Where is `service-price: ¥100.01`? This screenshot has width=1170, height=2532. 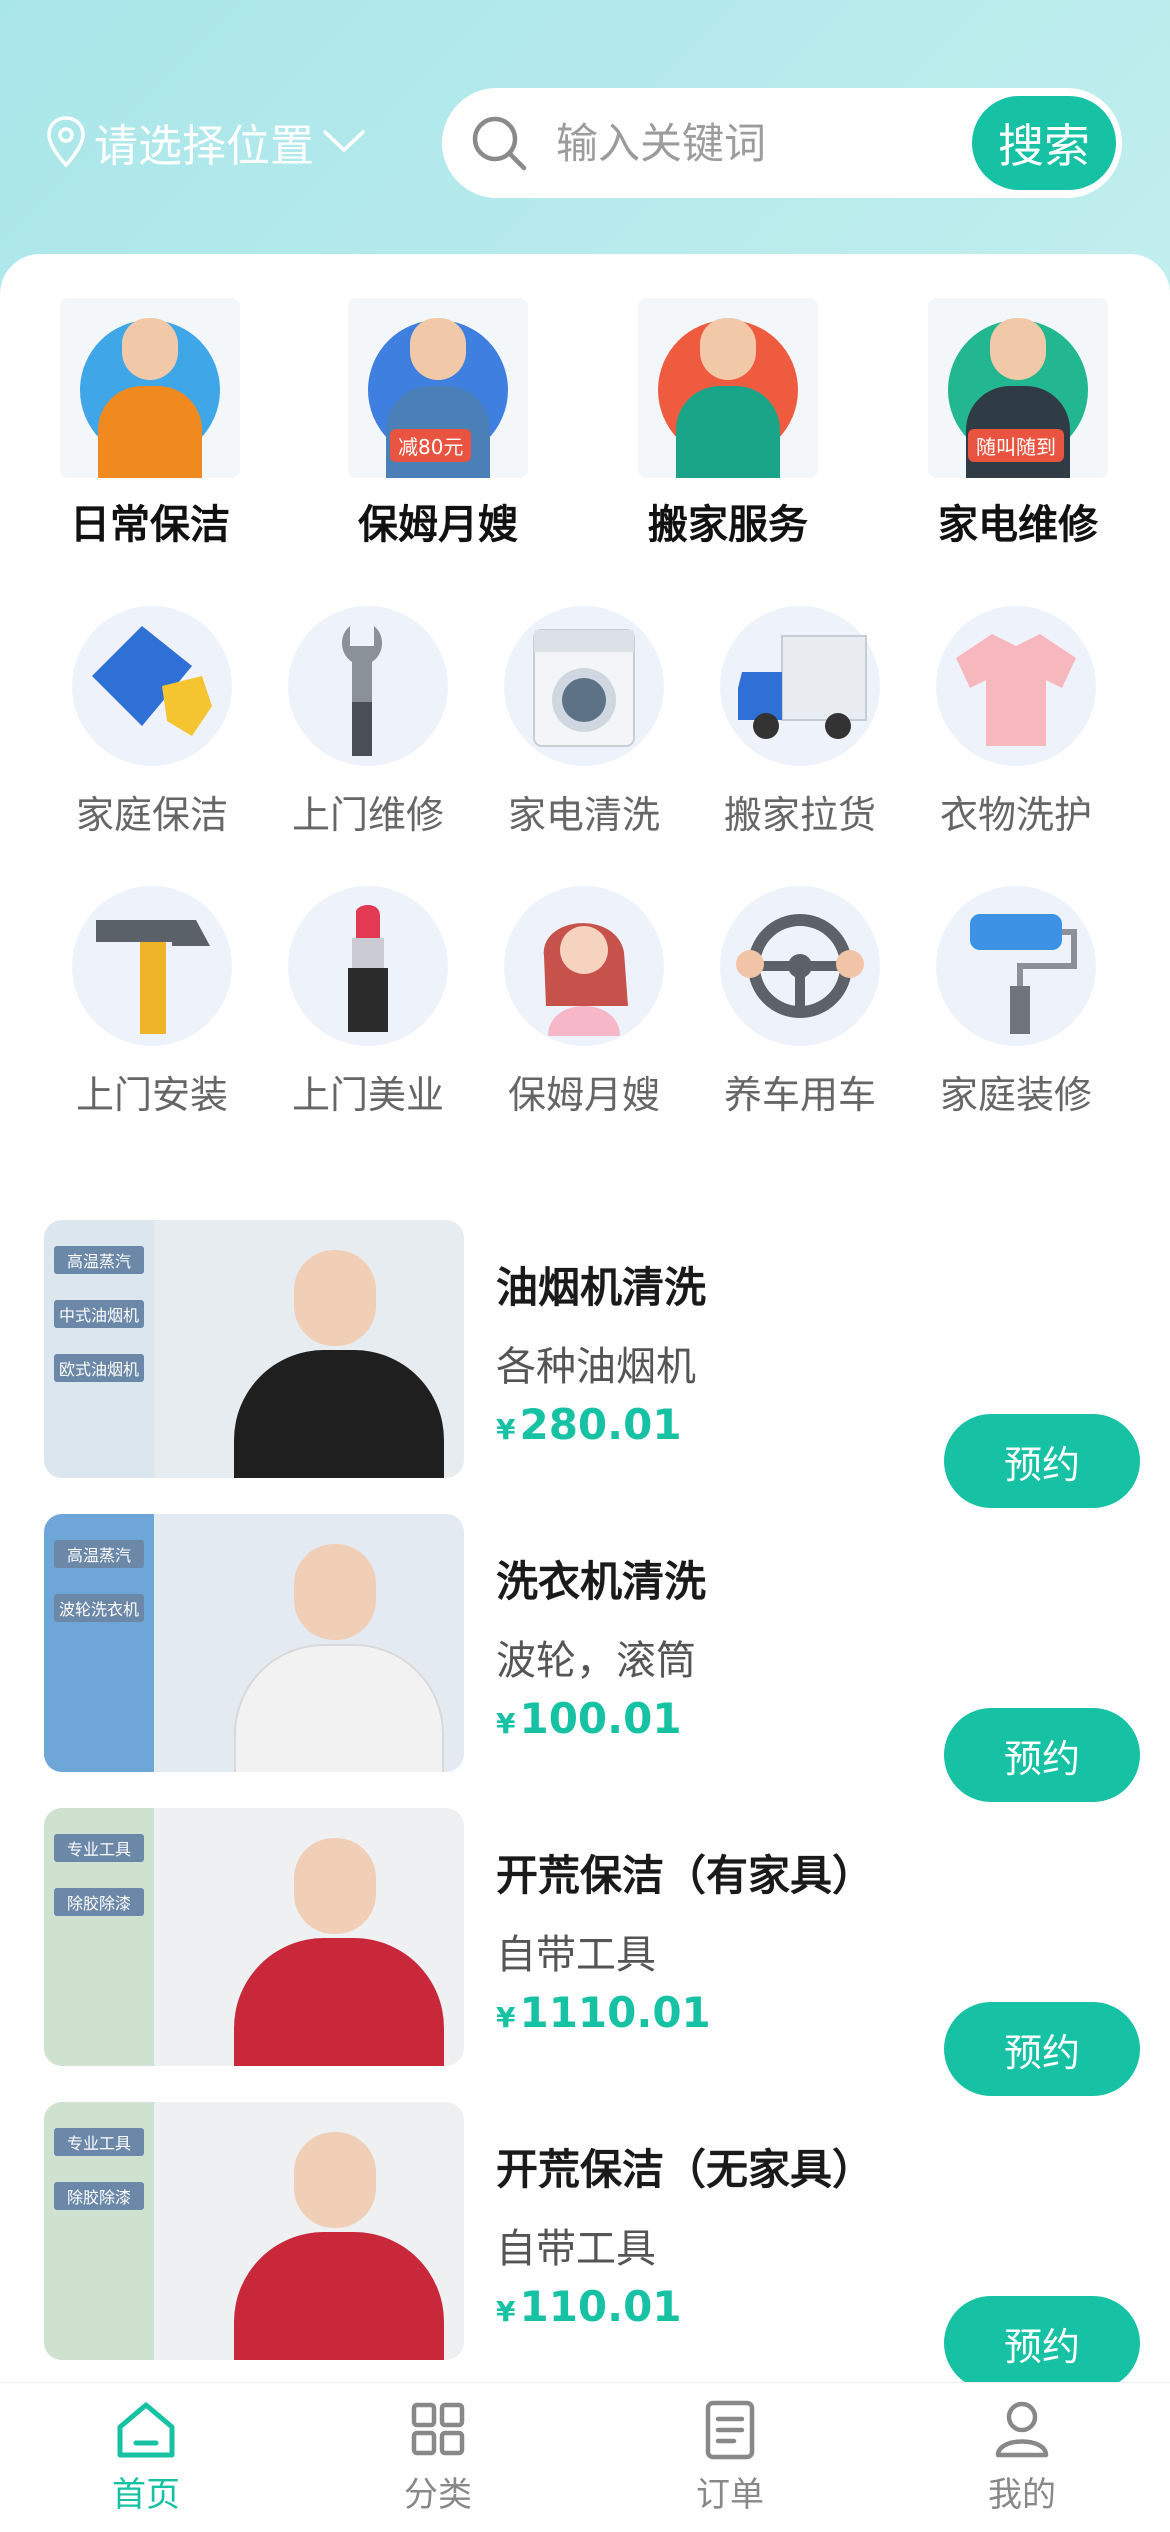 service-price: ¥100.01 is located at coordinates (589, 1718).